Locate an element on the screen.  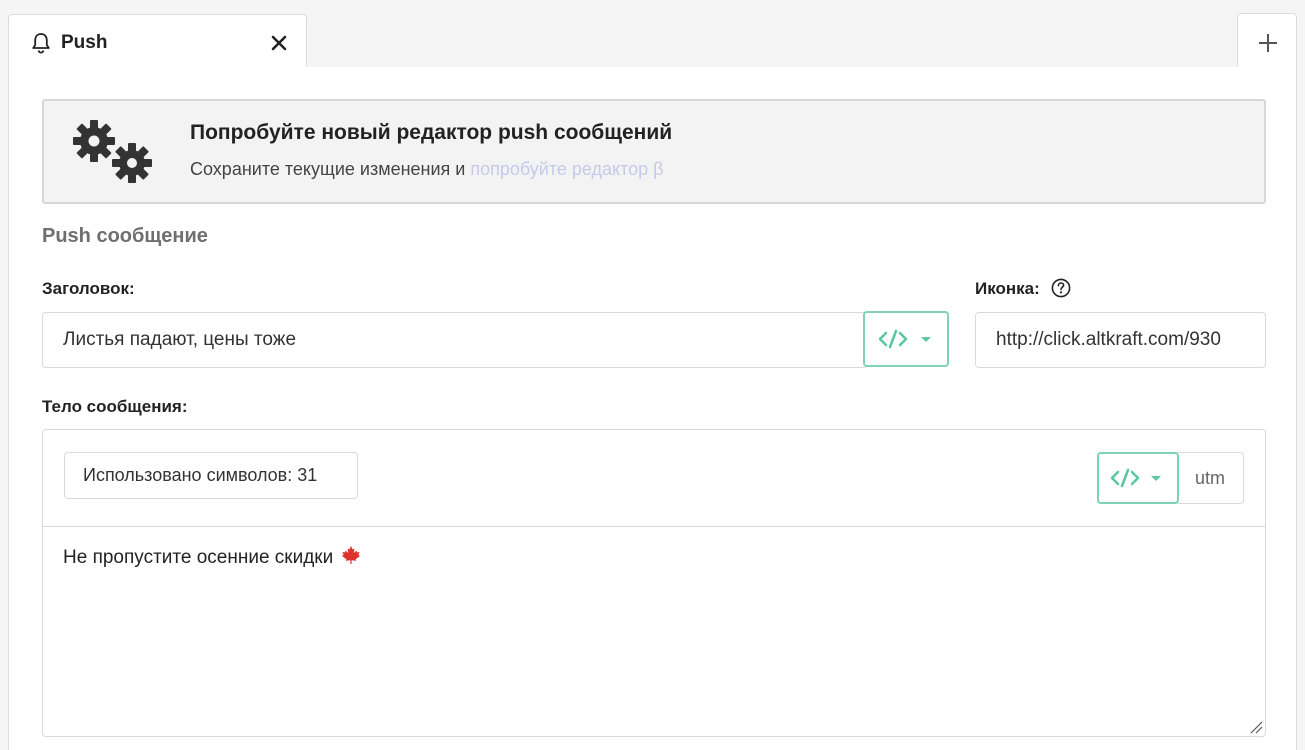
close-icon is located at coordinates (279, 43).